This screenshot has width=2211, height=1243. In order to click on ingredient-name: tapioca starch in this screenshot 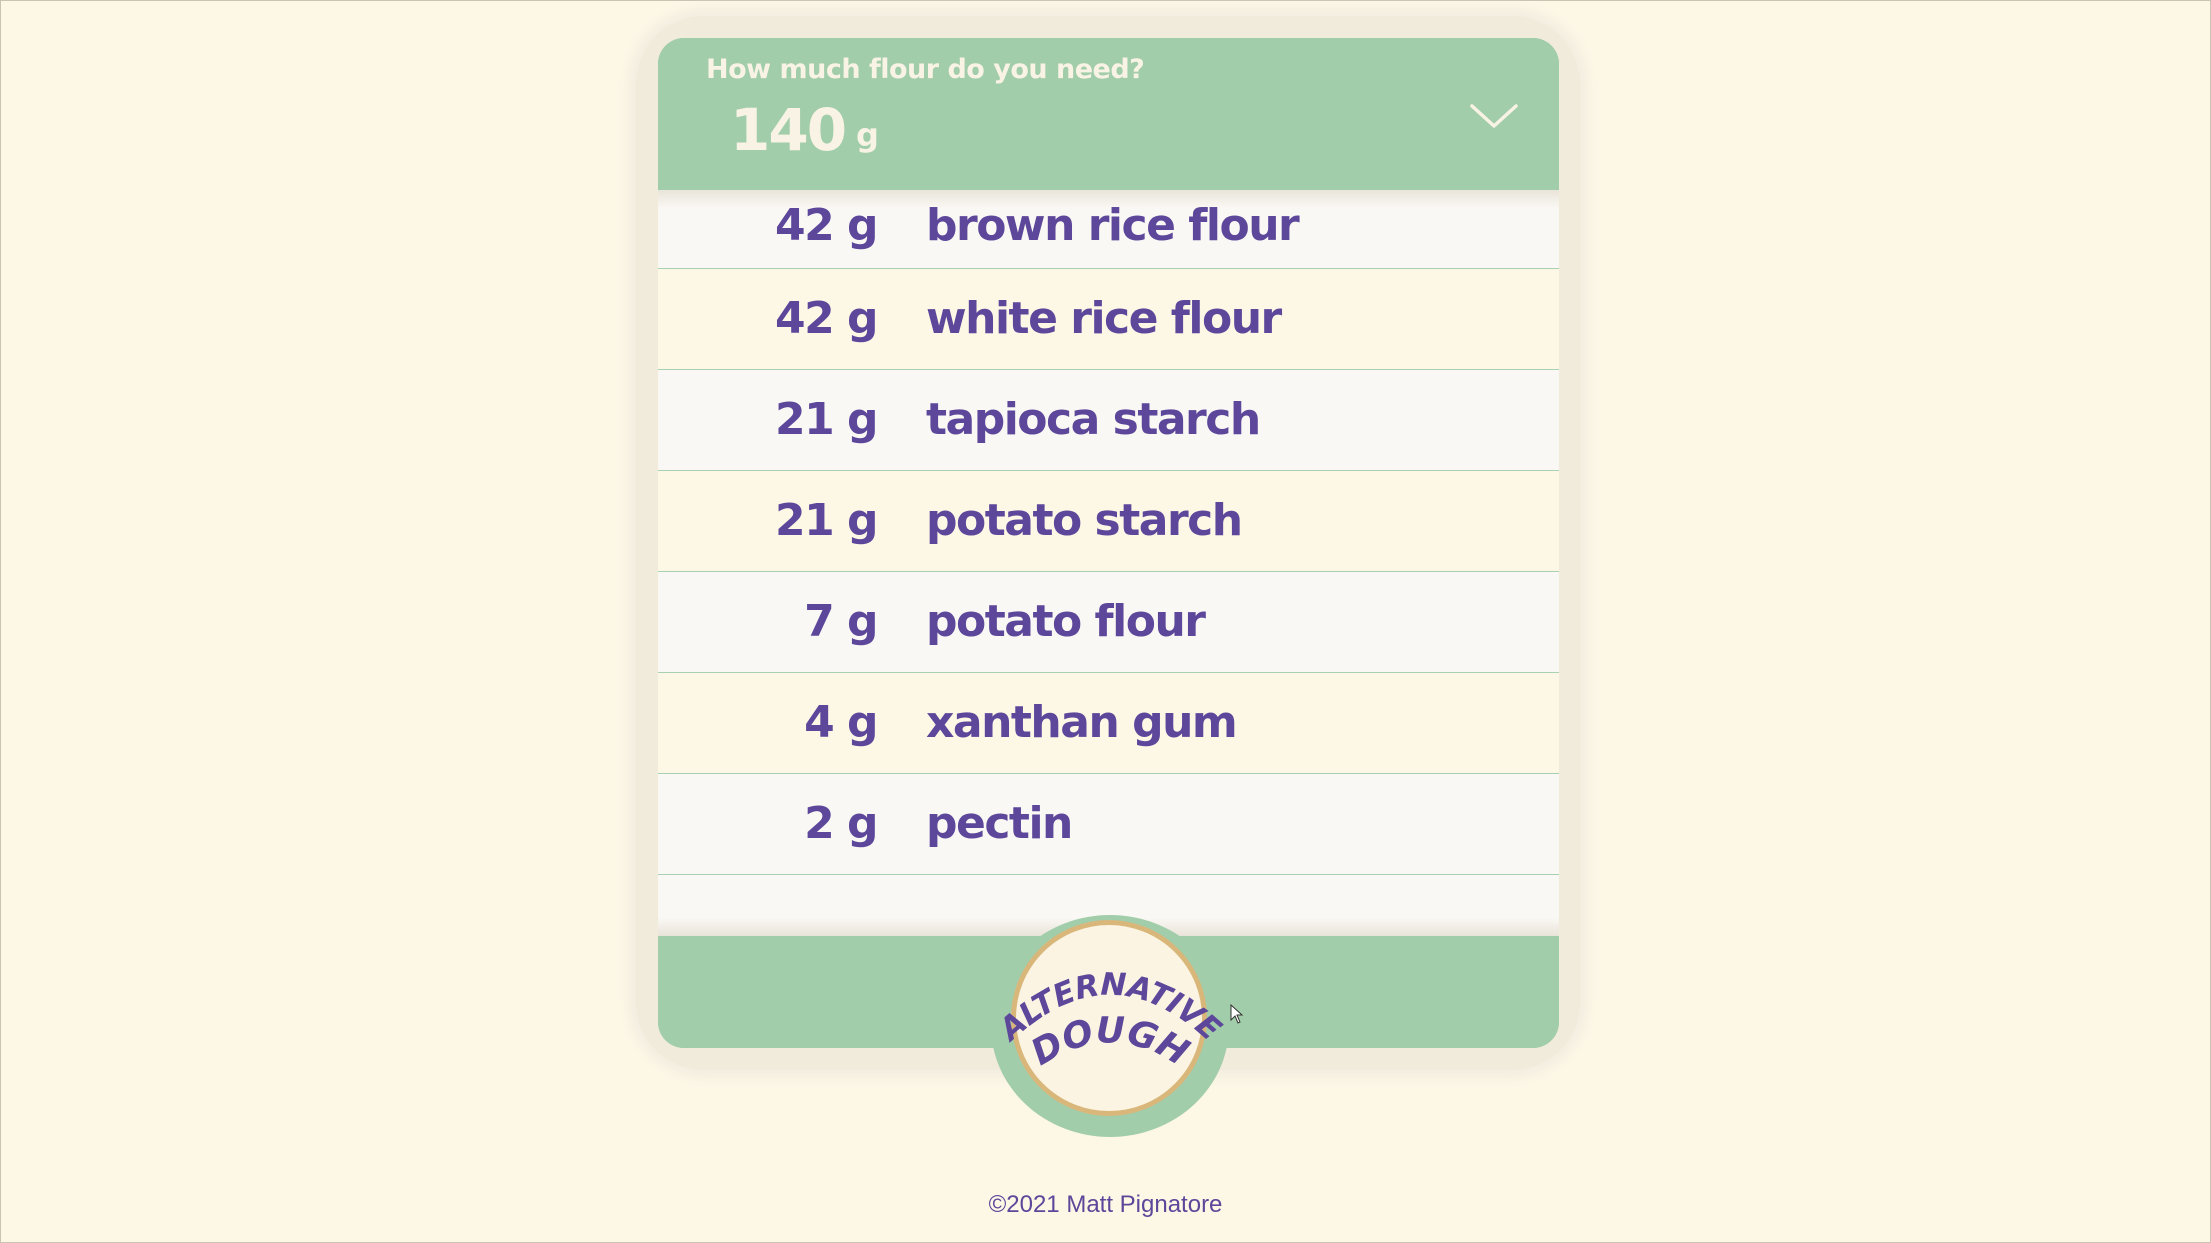, I will do `click(1093, 419)`.